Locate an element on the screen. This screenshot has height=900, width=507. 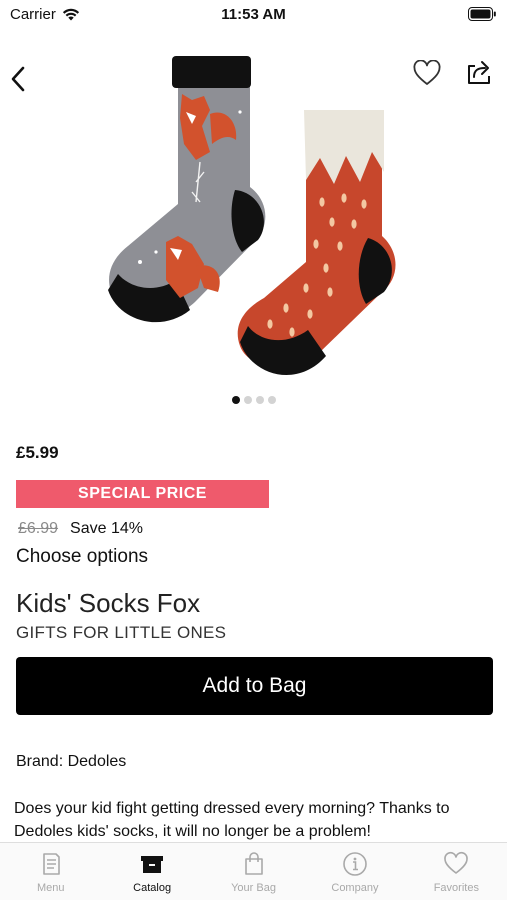
gallery-page-indicator is located at coordinates (253, 400).